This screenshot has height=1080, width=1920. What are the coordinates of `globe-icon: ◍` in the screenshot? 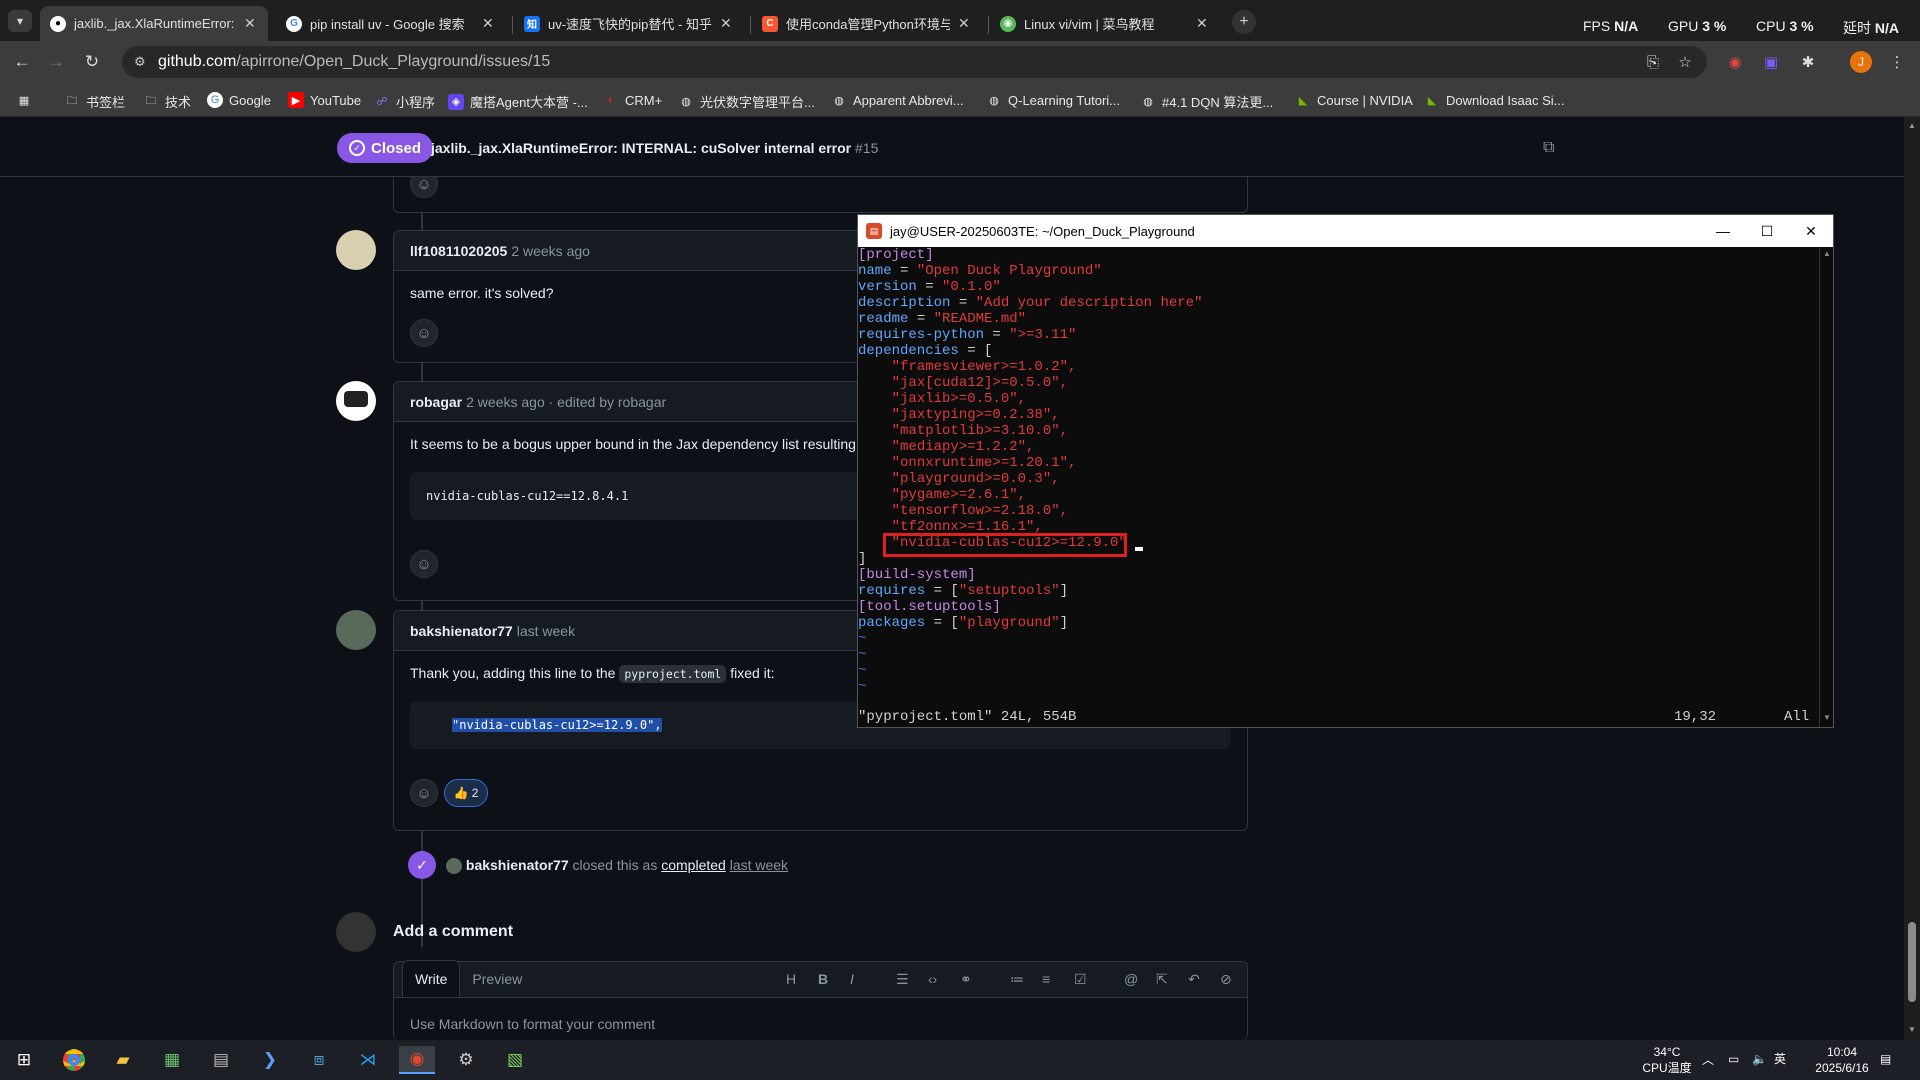 It's located at (994, 100).